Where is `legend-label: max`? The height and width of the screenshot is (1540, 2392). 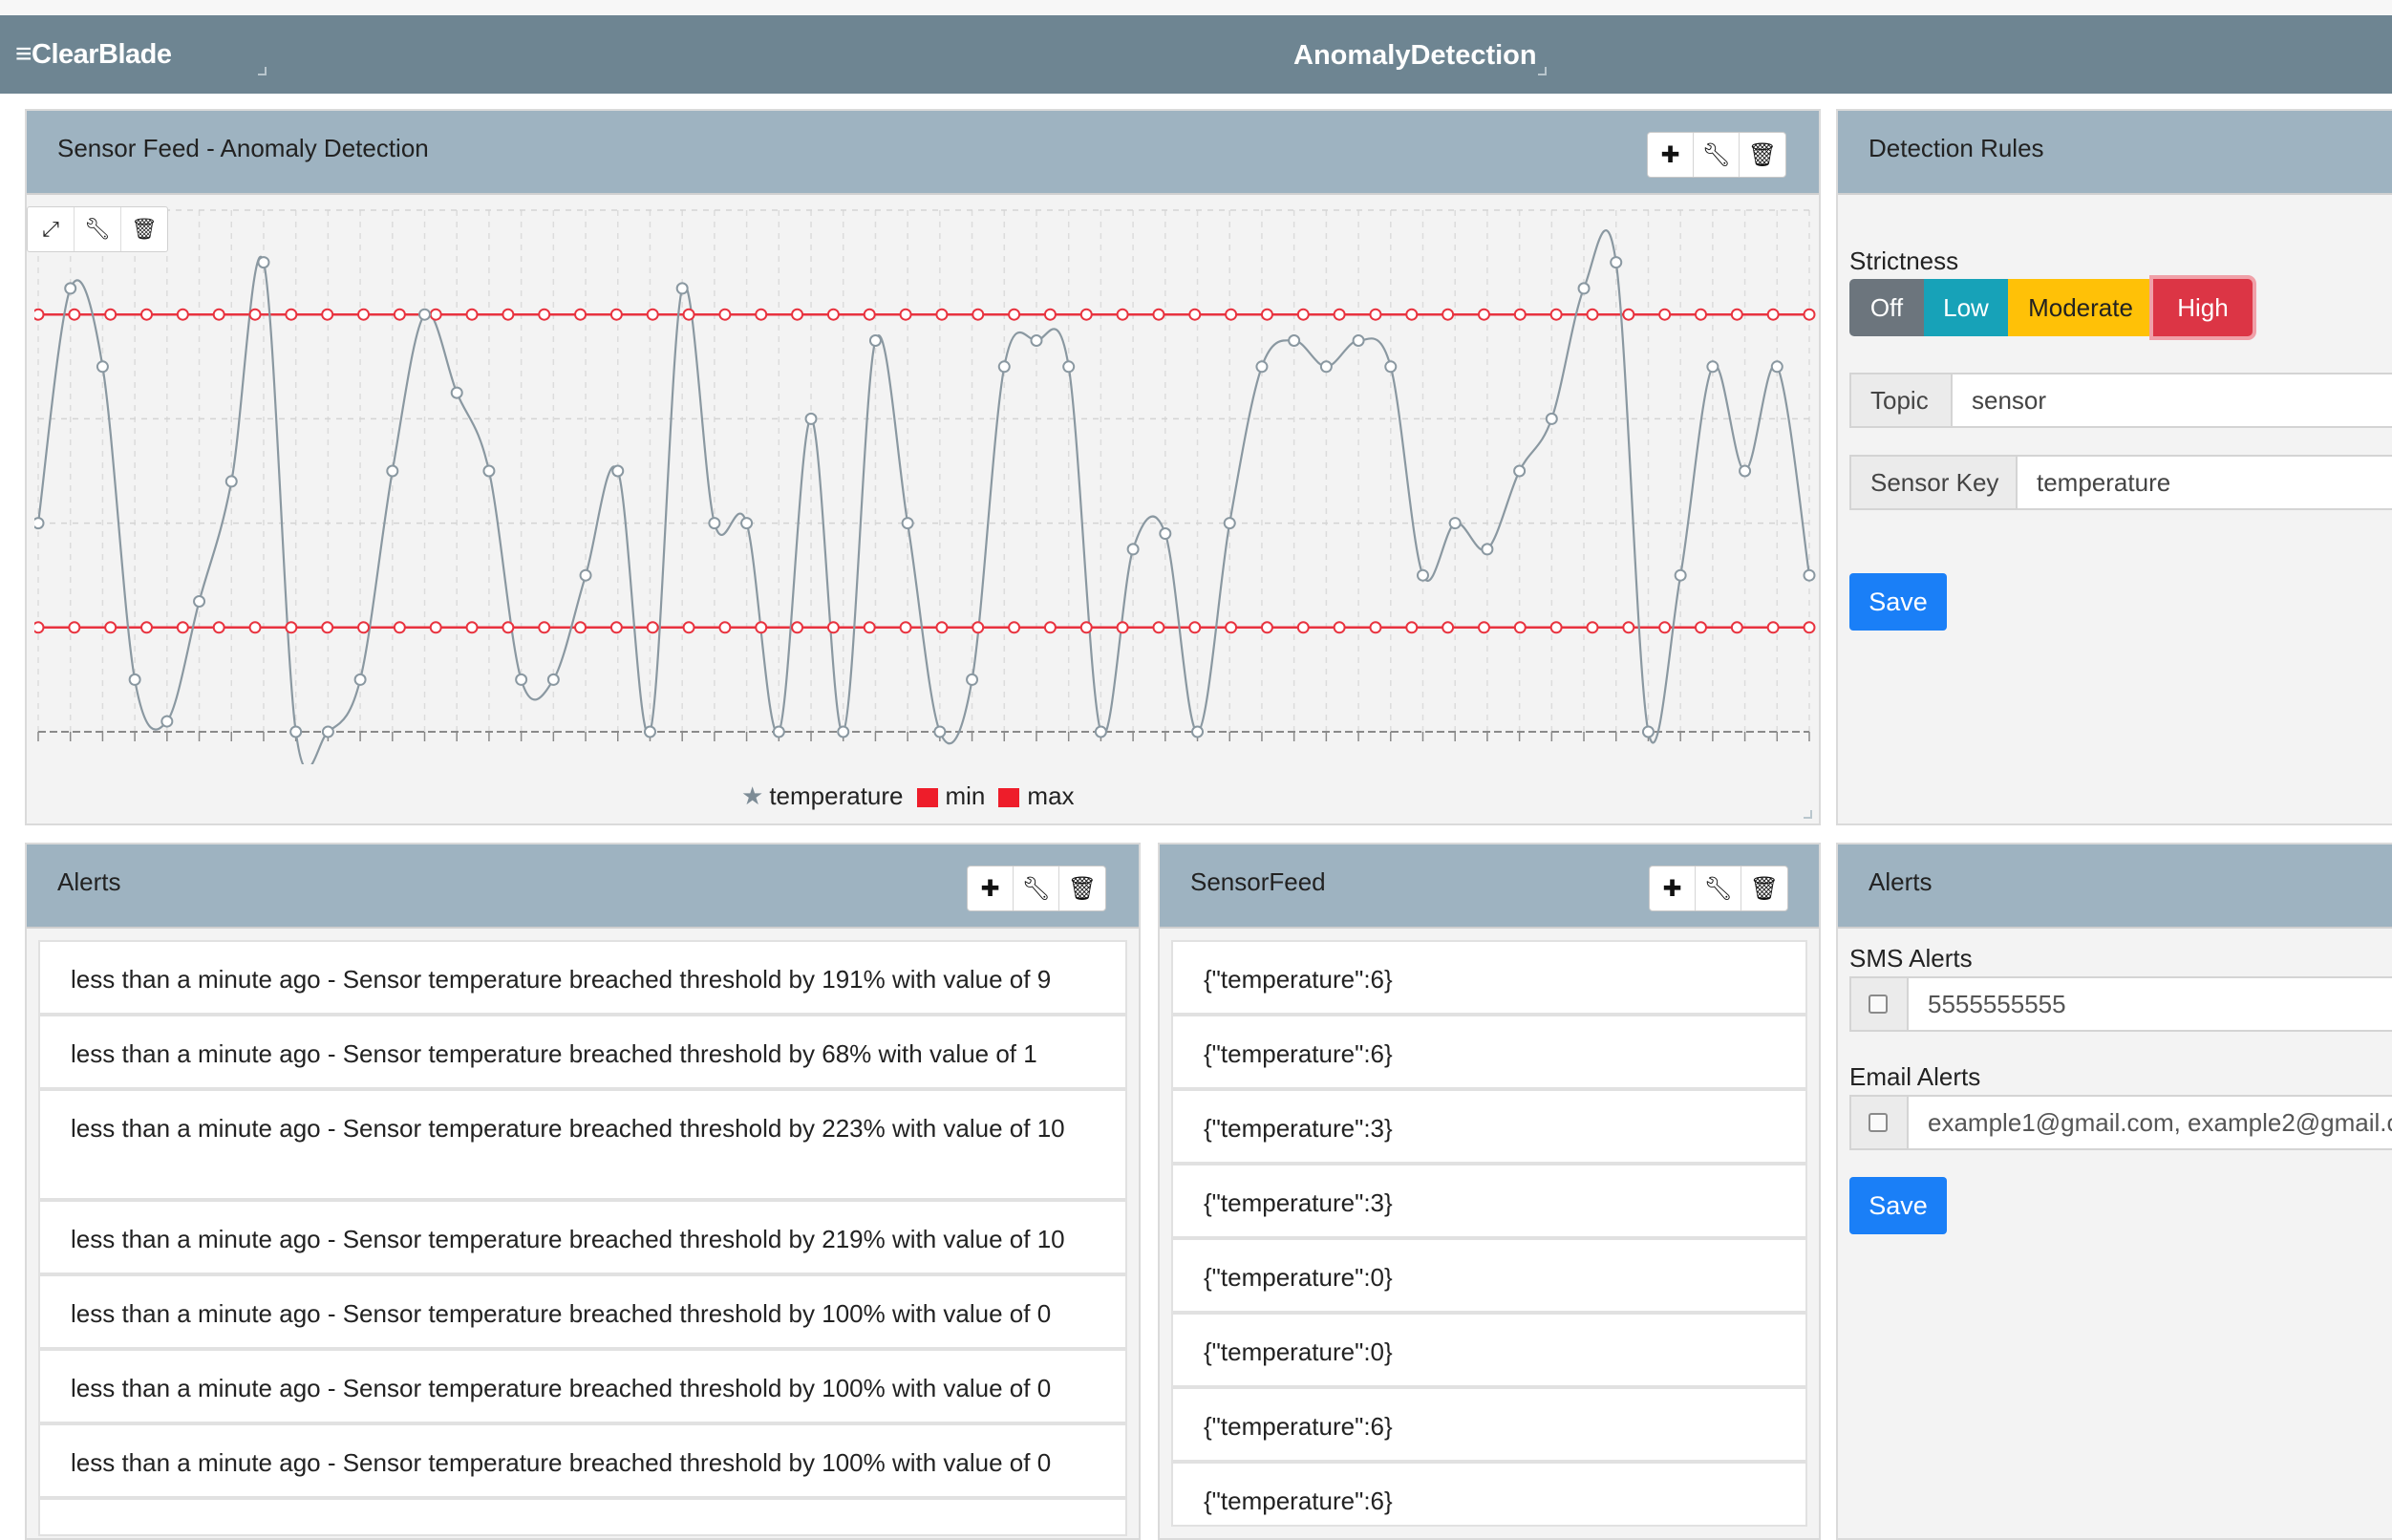
legend-label: max is located at coordinates (1051, 795).